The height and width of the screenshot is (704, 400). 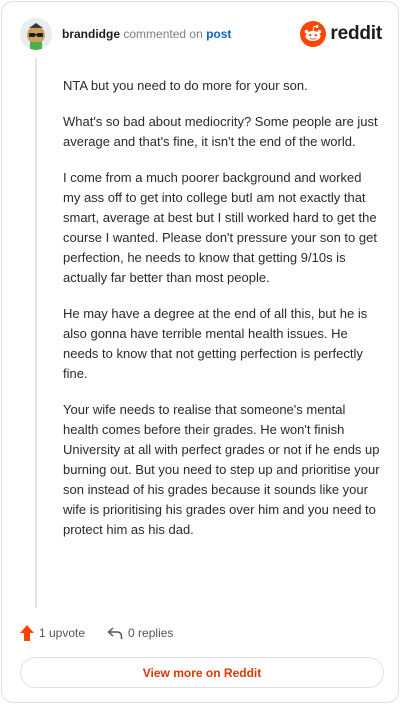 I want to click on upvote-count: 1 upvote, so click(x=62, y=633).